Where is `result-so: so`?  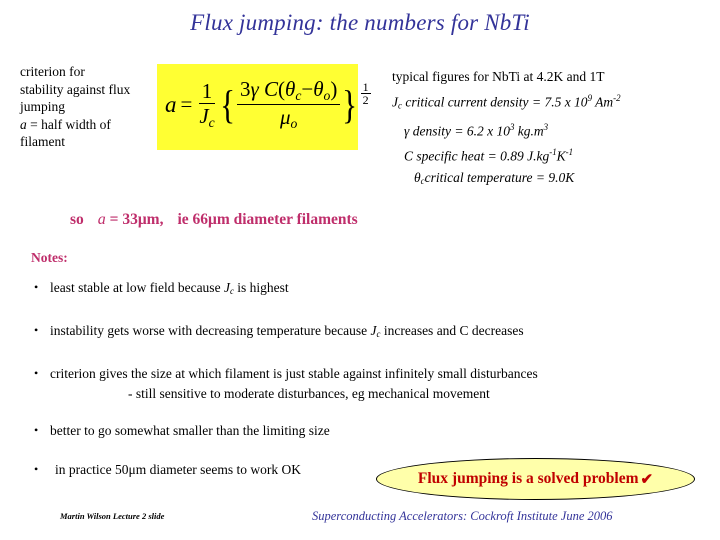 result-so: so is located at coordinates (77, 219).